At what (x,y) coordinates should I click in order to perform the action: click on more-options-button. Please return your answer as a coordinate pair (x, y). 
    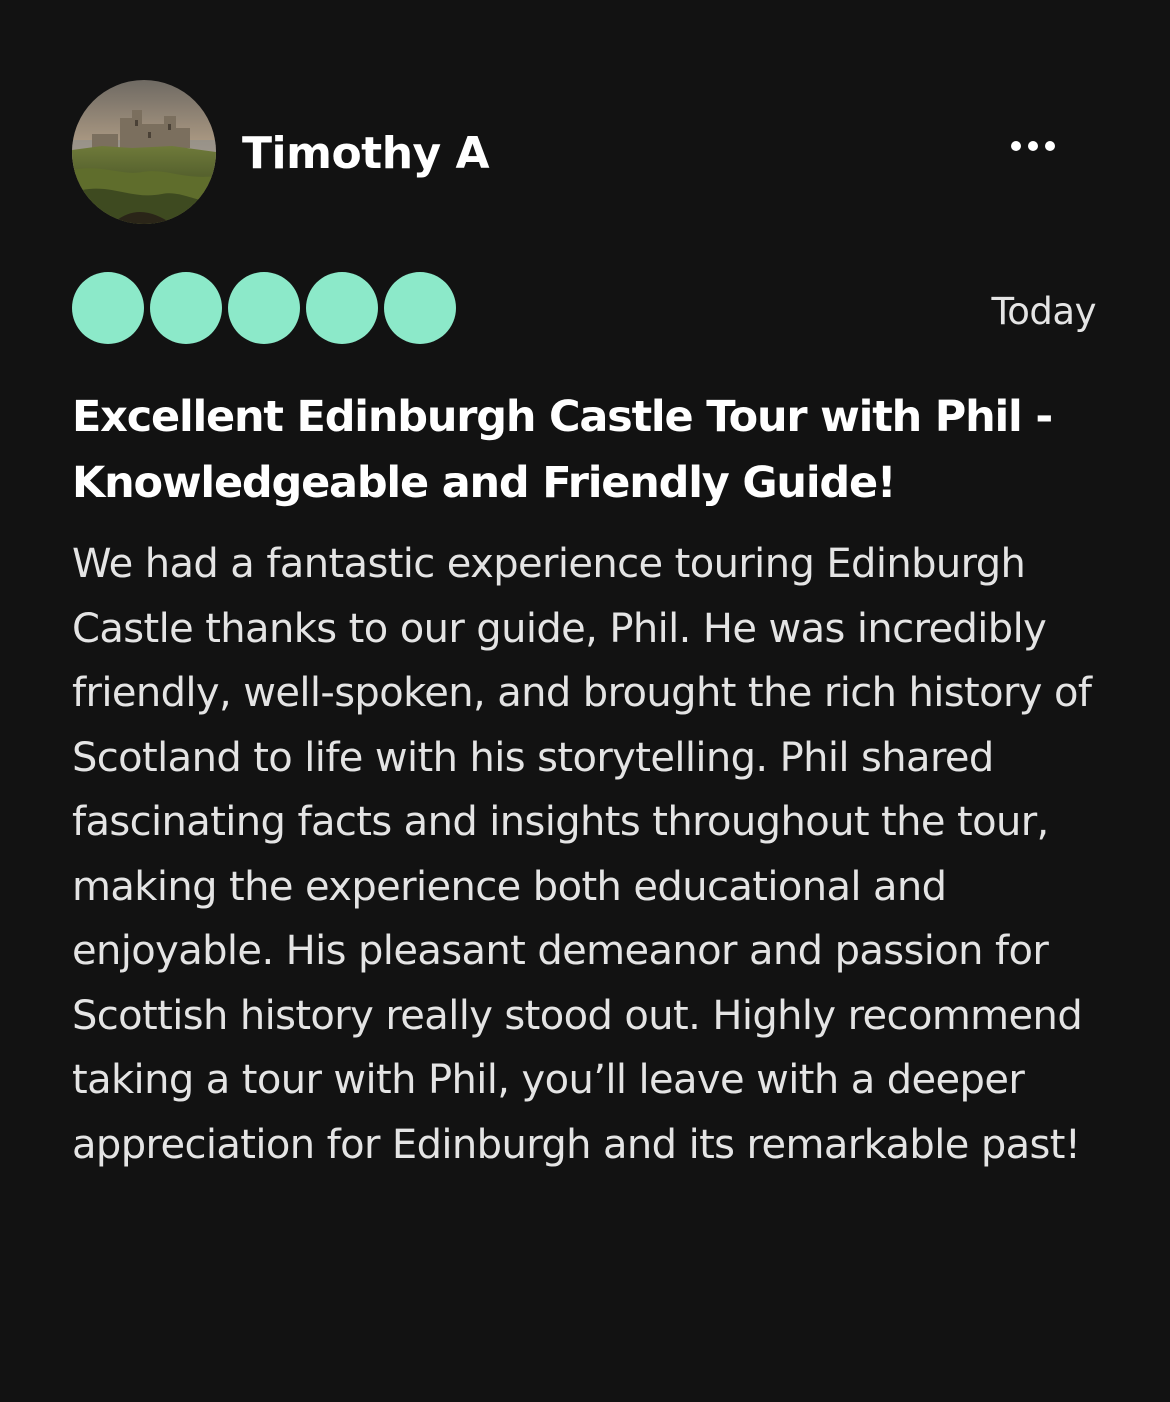
    Looking at the image, I should click on (1033, 146).